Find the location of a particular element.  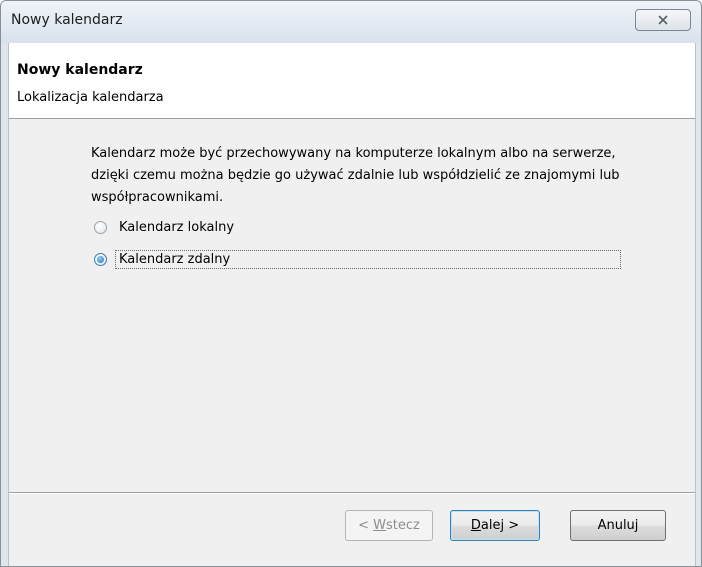

radio-button-unchecked-icon is located at coordinates (100, 227).